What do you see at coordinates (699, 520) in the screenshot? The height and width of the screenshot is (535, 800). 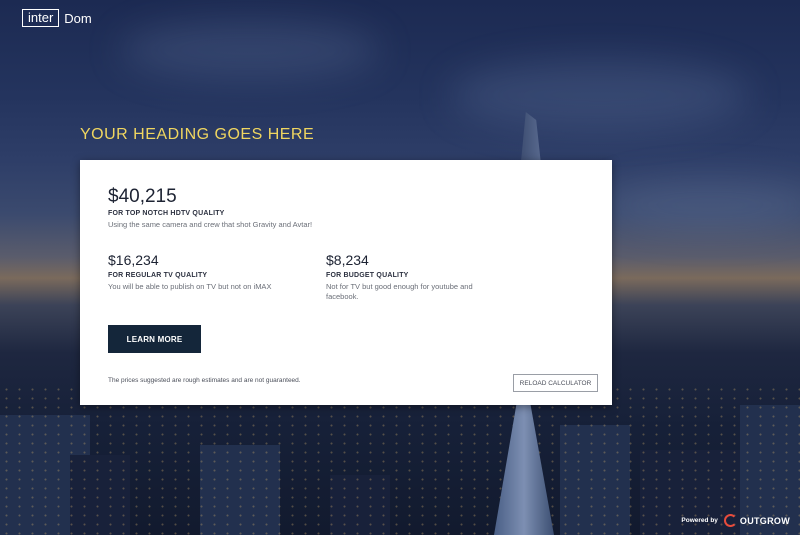 I see `powered-by-label: Powered by` at bounding box center [699, 520].